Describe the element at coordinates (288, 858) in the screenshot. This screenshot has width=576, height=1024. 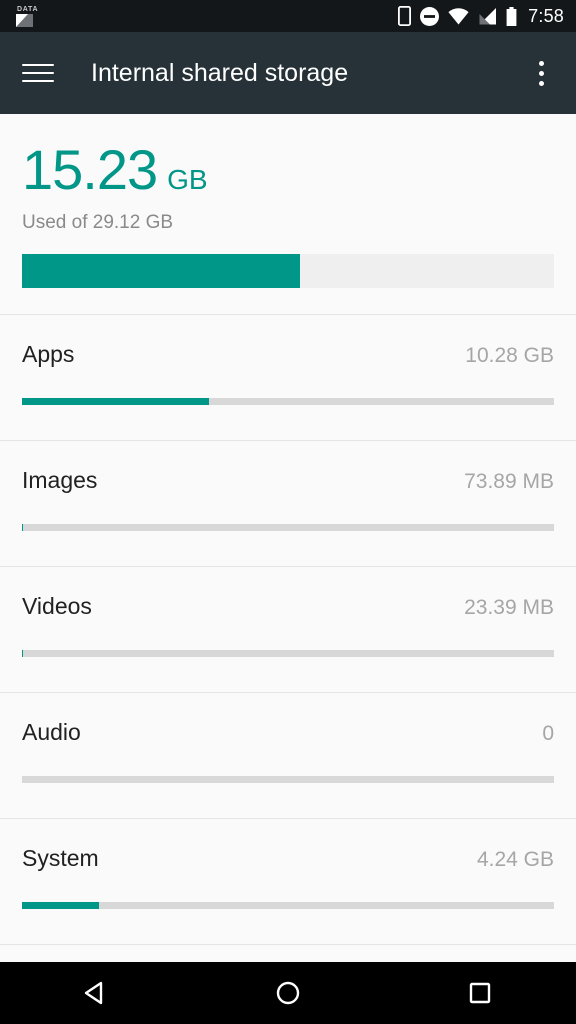
I see `table-row-header: System 4.24 GB` at that location.